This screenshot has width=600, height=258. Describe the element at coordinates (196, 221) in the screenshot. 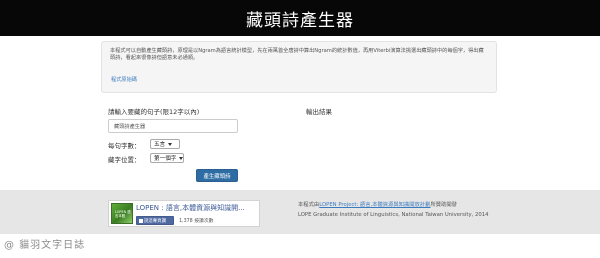

I see `like-count: 1,378 按讚次數` at that location.